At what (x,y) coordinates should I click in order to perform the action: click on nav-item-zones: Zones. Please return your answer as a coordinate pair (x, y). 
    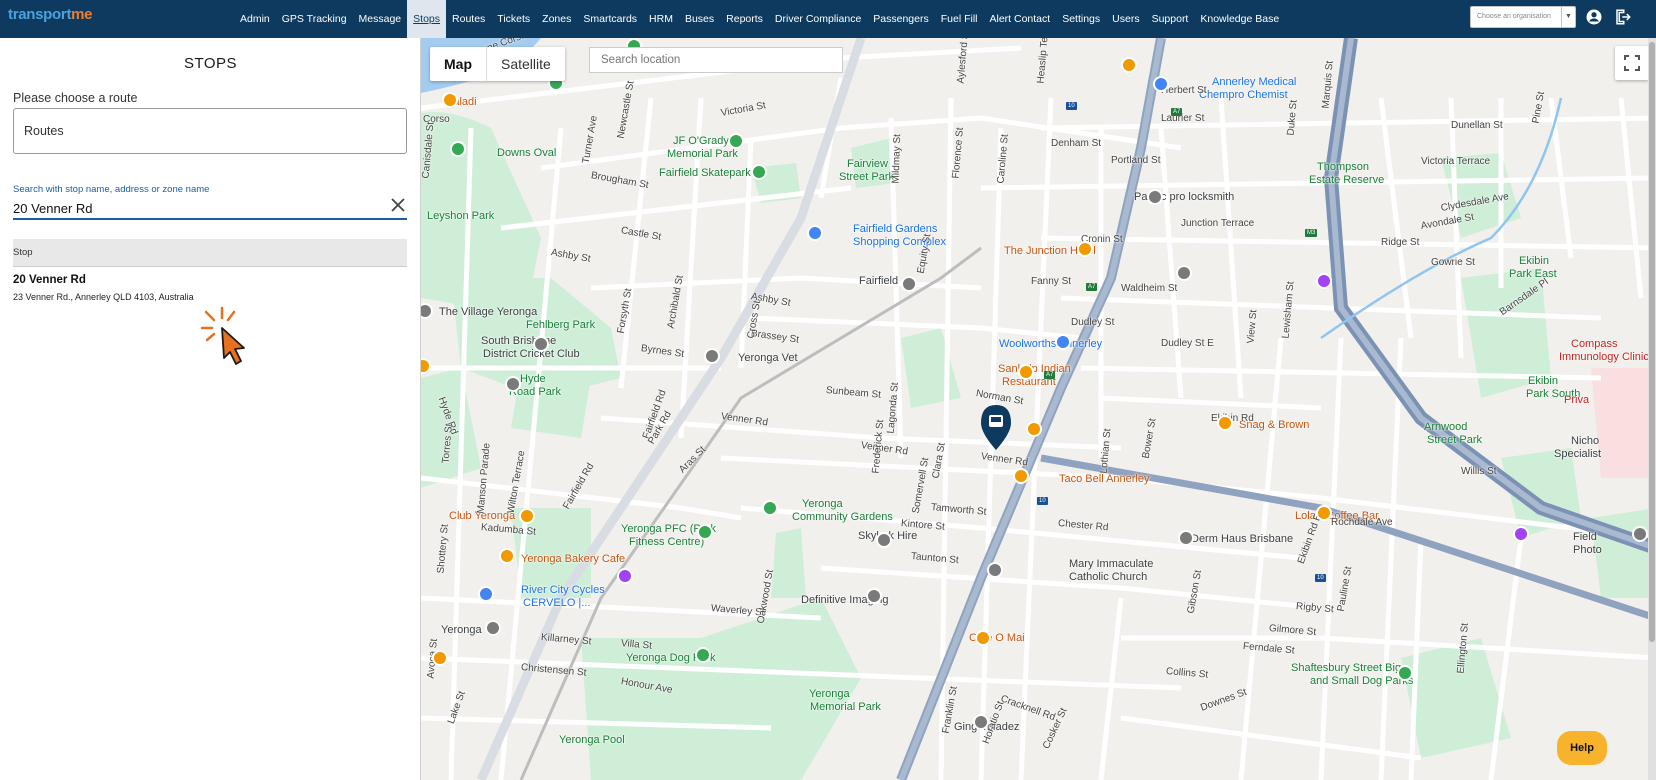
    Looking at the image, I should click on (556, 19).